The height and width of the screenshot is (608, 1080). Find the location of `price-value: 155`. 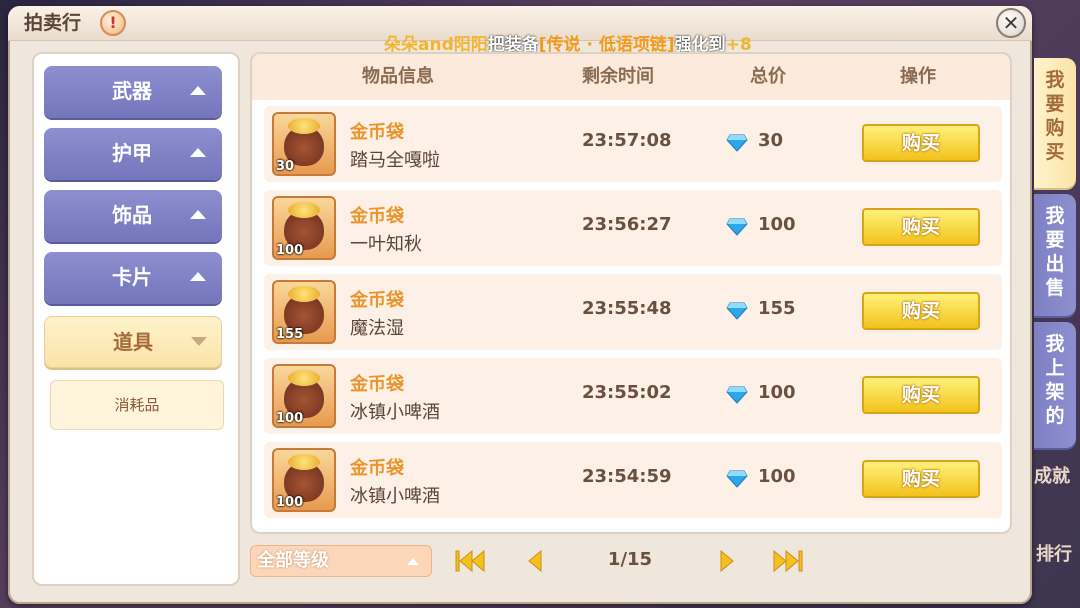

price-value: 155 is located at coordinates (777, 308).